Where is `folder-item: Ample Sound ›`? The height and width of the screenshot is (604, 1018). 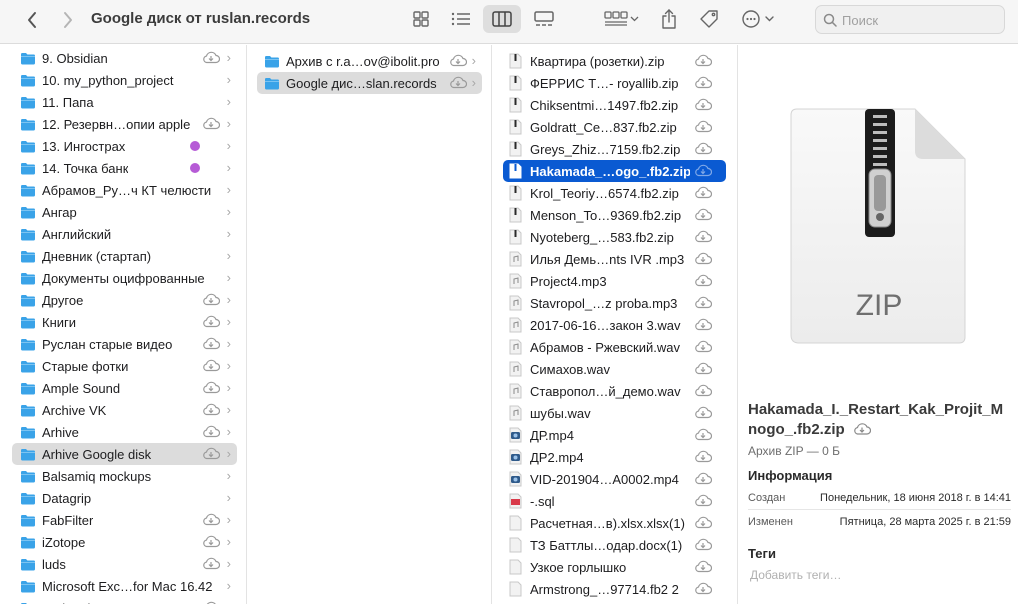
folder-item: Ample Sound › is located at coordinates (124, 388).